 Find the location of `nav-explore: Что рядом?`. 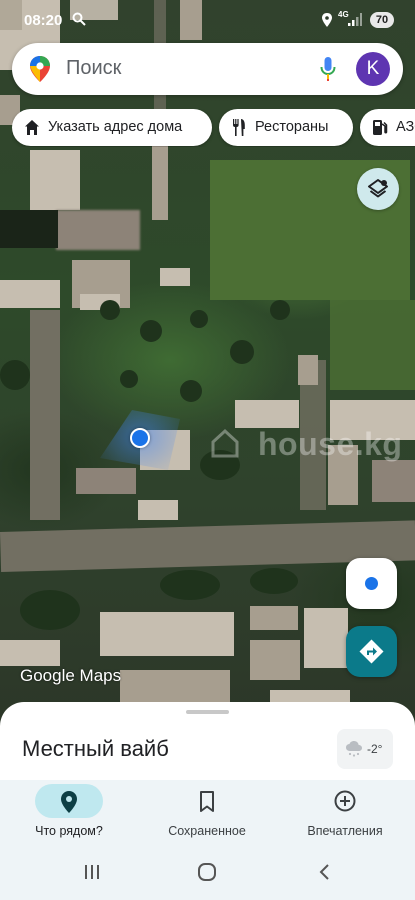

nav-explore: Что рядом? is located at coordinates (69, 813).